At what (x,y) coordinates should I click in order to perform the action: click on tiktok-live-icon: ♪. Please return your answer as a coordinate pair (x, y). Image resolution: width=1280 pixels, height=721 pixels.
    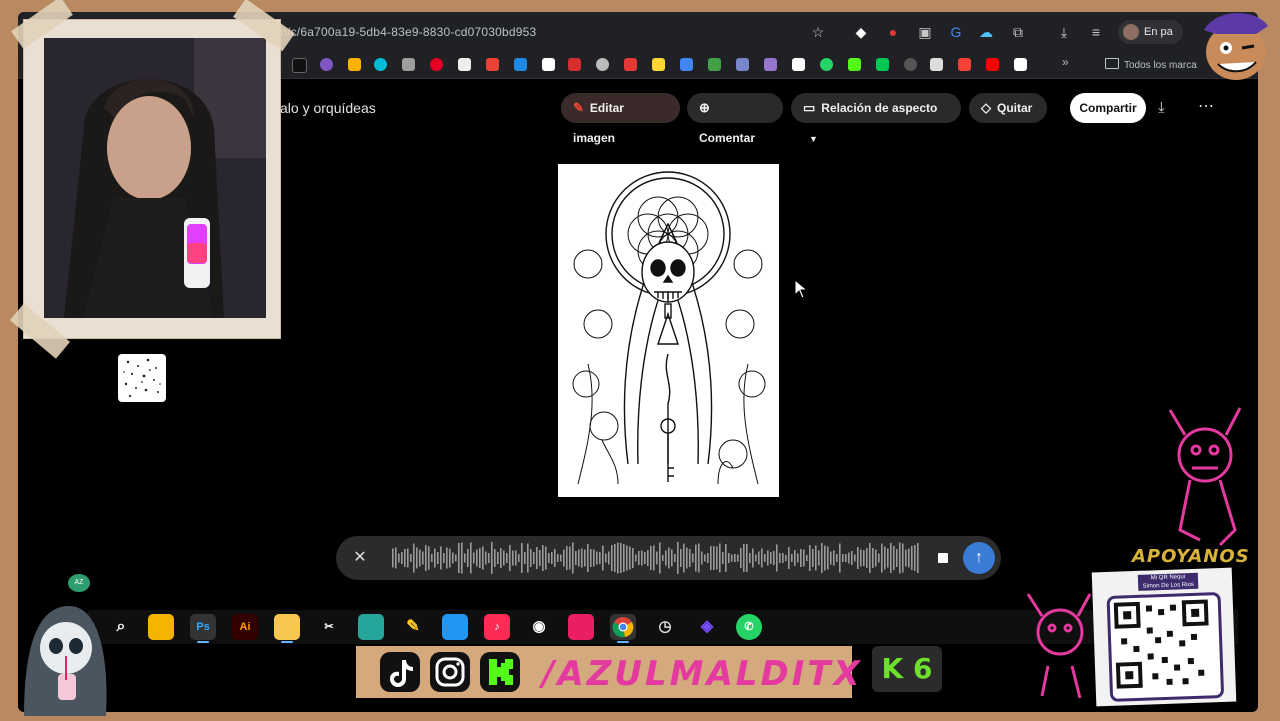
    Looking at the image, I should click on (497, 627).